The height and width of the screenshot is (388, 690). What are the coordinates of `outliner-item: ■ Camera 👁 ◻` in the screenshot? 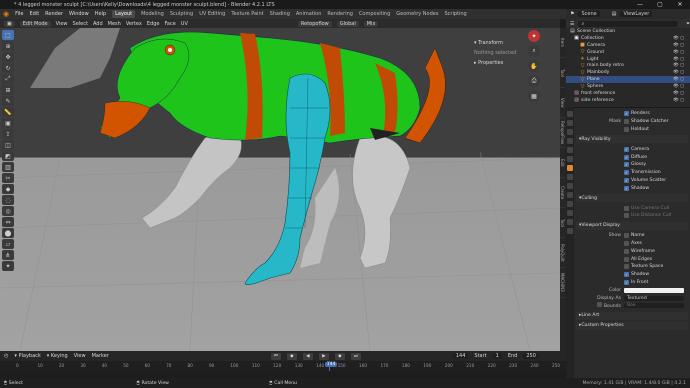 It's located at (628, 45).